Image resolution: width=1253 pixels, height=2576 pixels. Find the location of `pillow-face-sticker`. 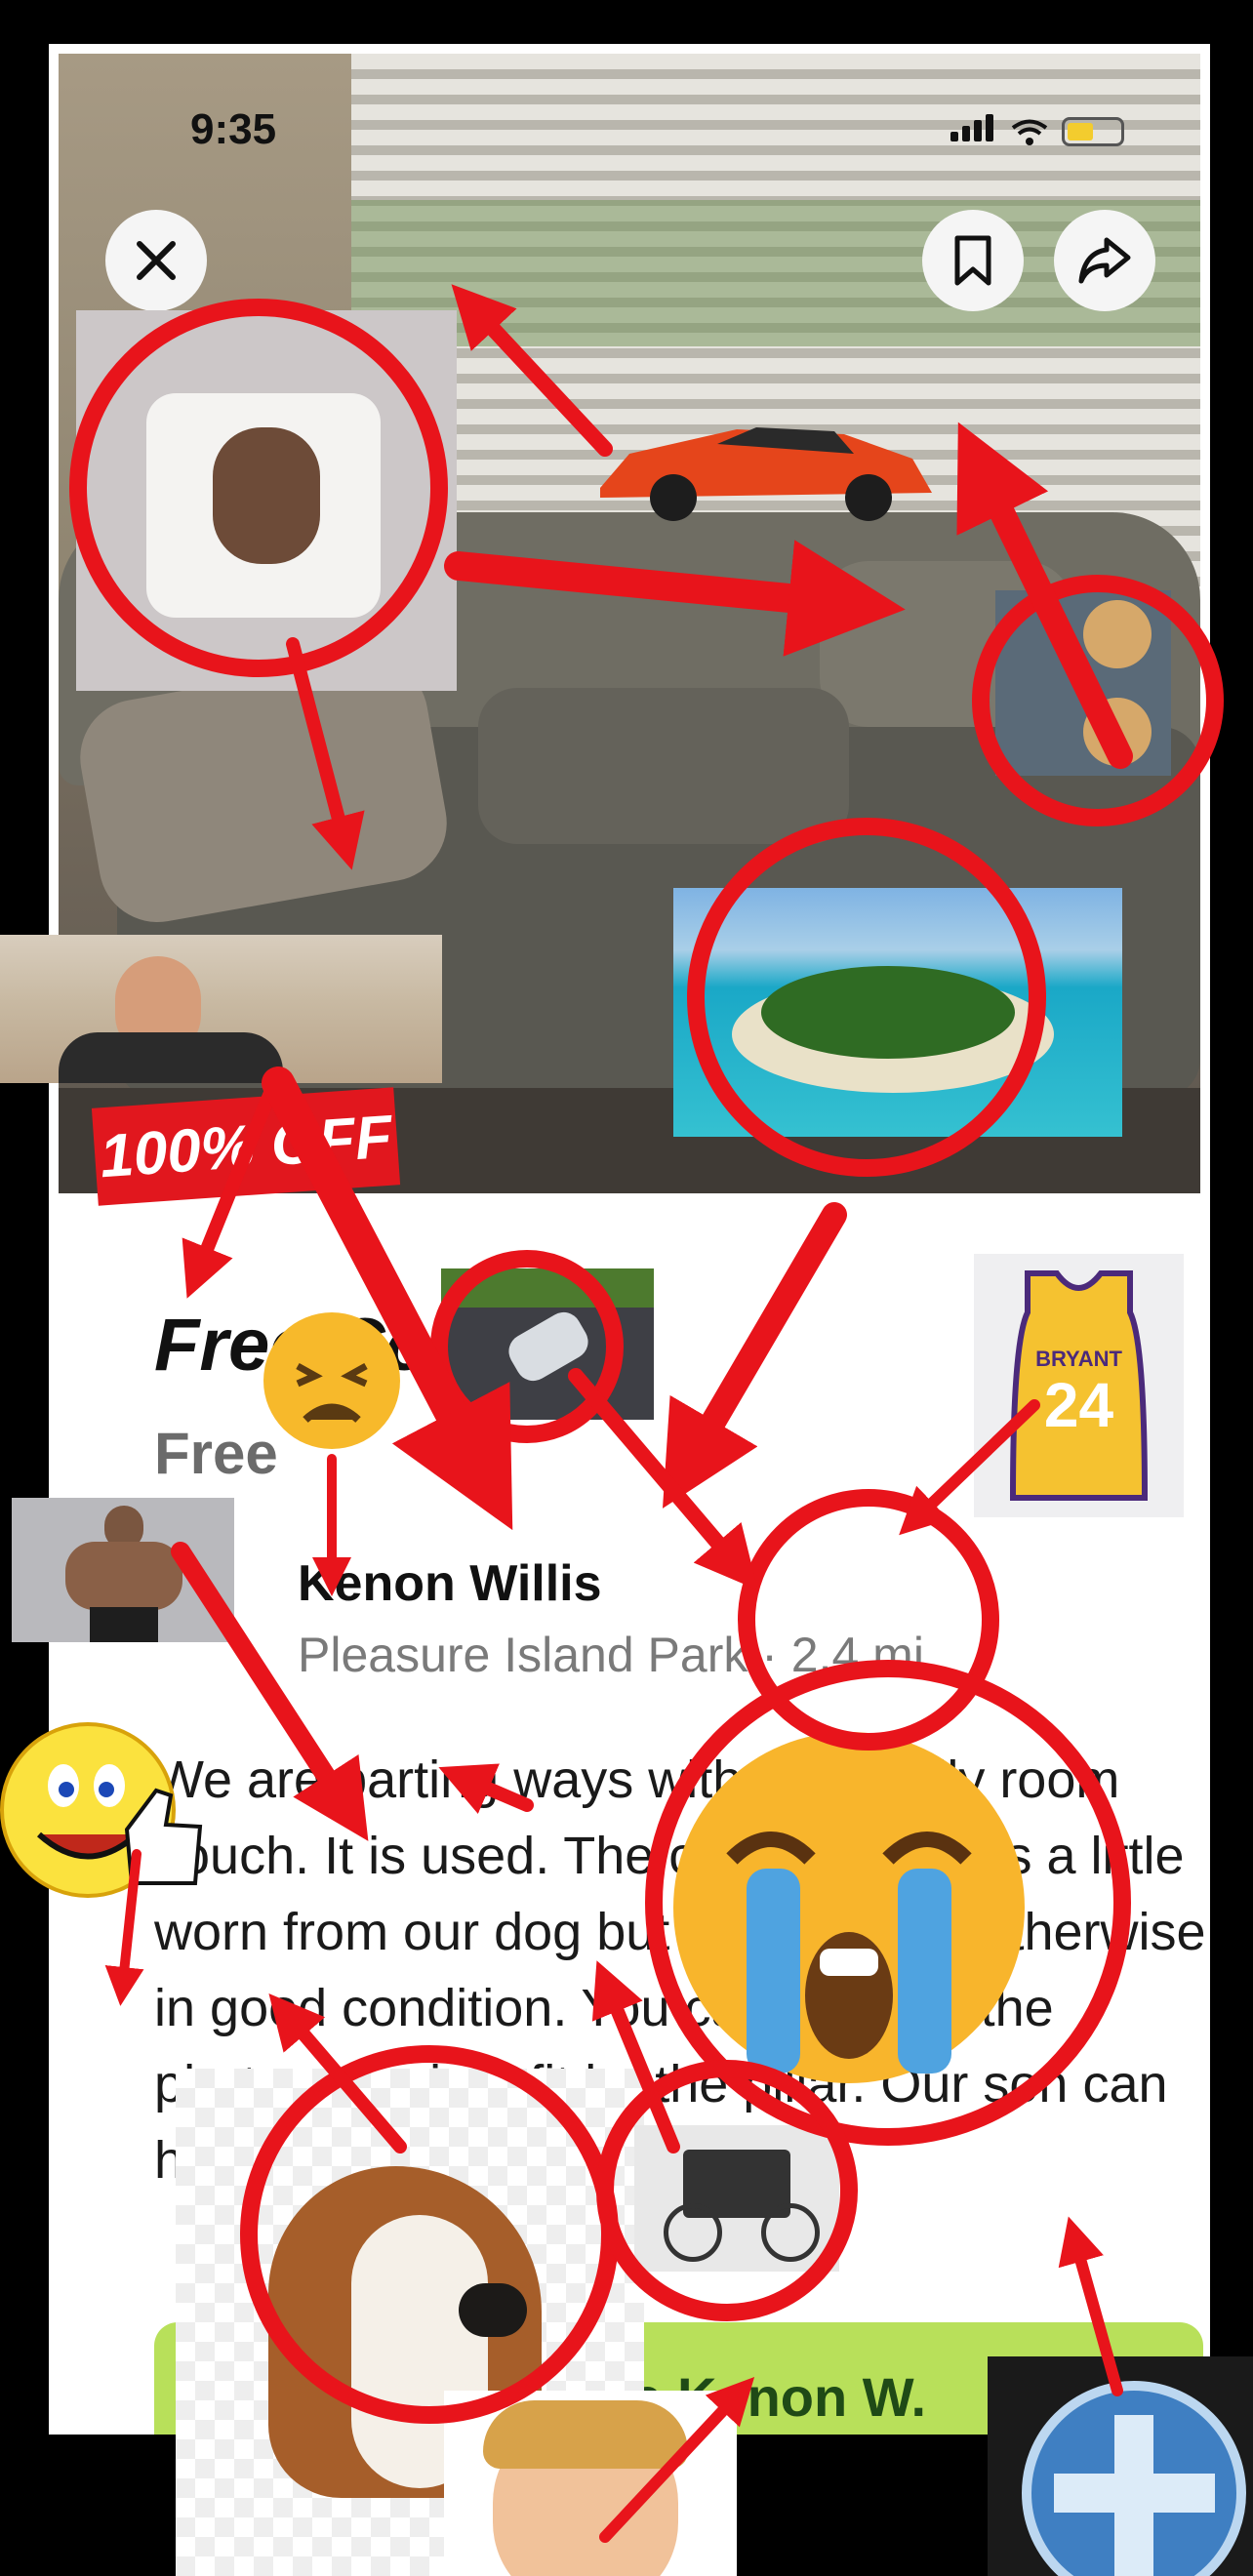

pillow-face-sticker is located at coordinates (266, 500).